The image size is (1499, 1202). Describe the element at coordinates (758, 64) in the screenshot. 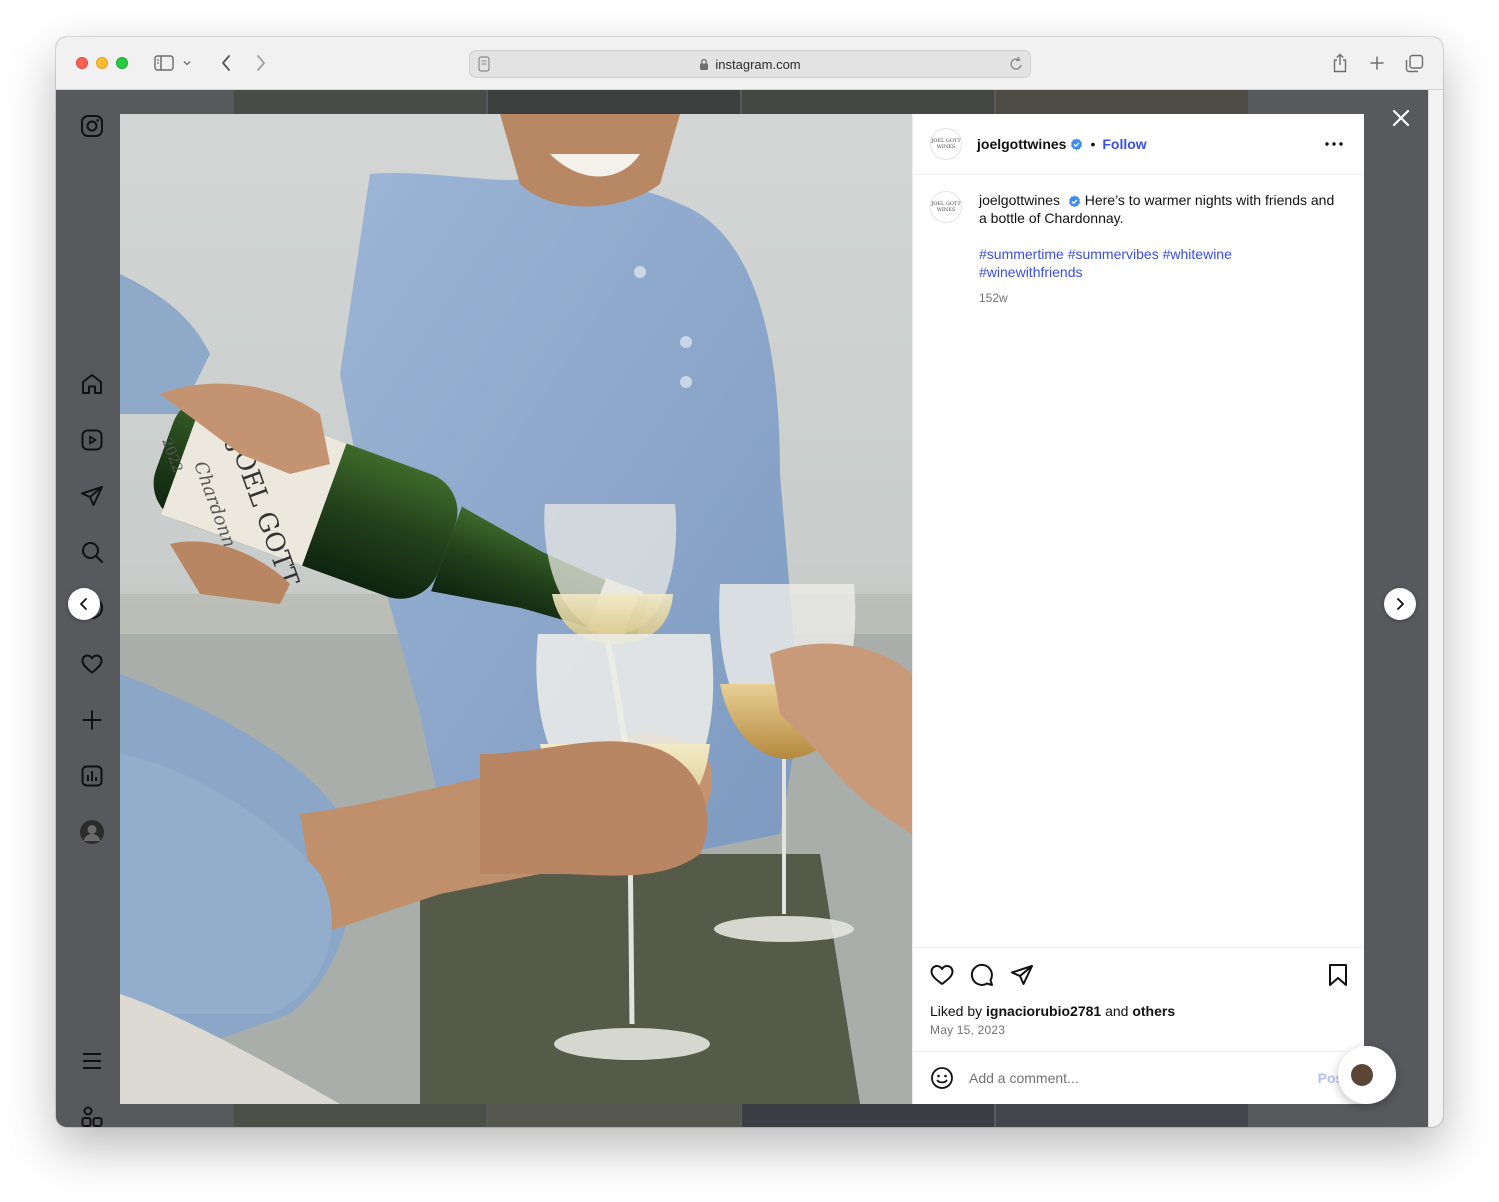

I see `url-text: instagram.com` at that location.